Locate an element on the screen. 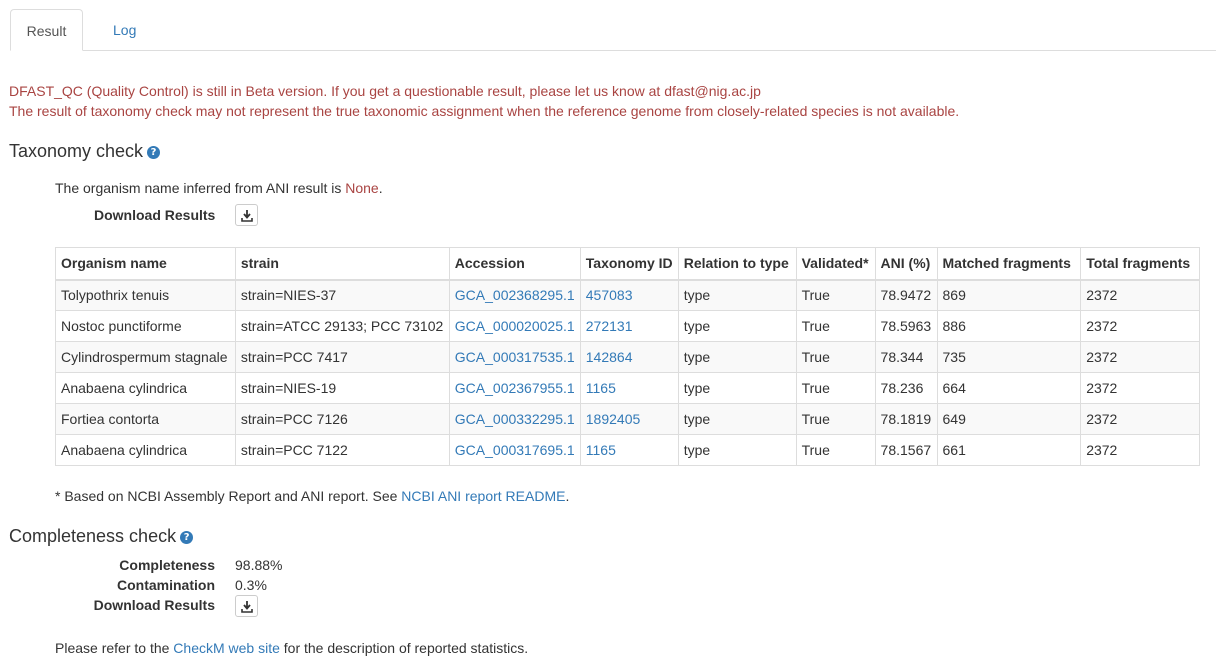 Image resolution: width=1216 pixels, height=667 pixels. checkm-website-link: CheckM web site is located at coordinates (226, 648).